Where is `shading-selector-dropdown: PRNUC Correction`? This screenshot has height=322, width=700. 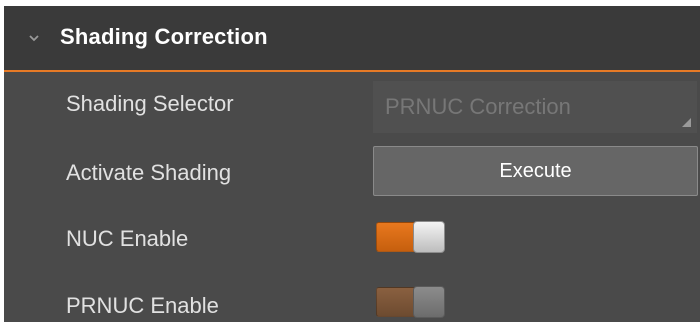
shading-selector-dropdown: PRNUC Correction is located at coordinates (535, 107).